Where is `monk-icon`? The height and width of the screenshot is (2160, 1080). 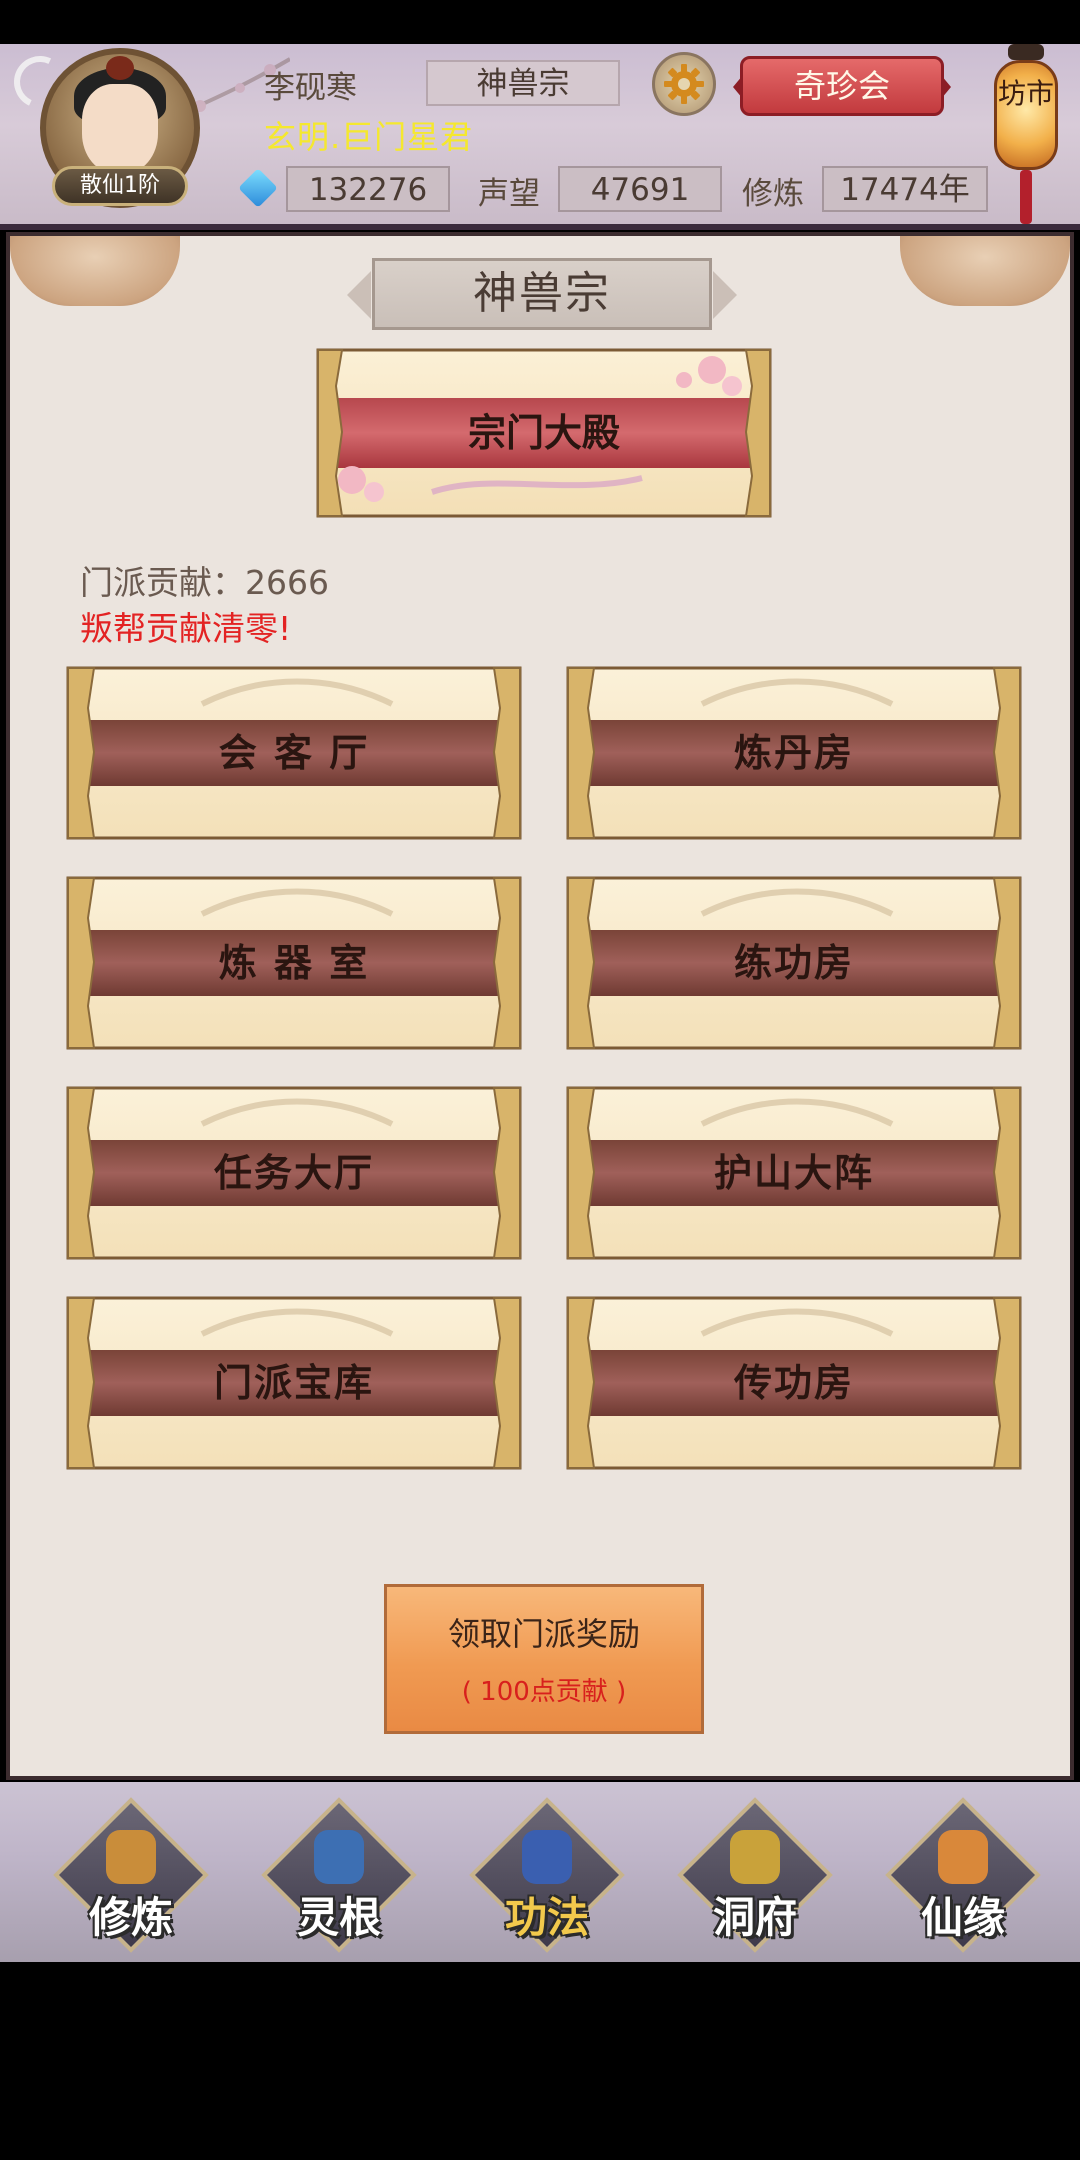 monk-icon is located at coordinates (131, 1857).